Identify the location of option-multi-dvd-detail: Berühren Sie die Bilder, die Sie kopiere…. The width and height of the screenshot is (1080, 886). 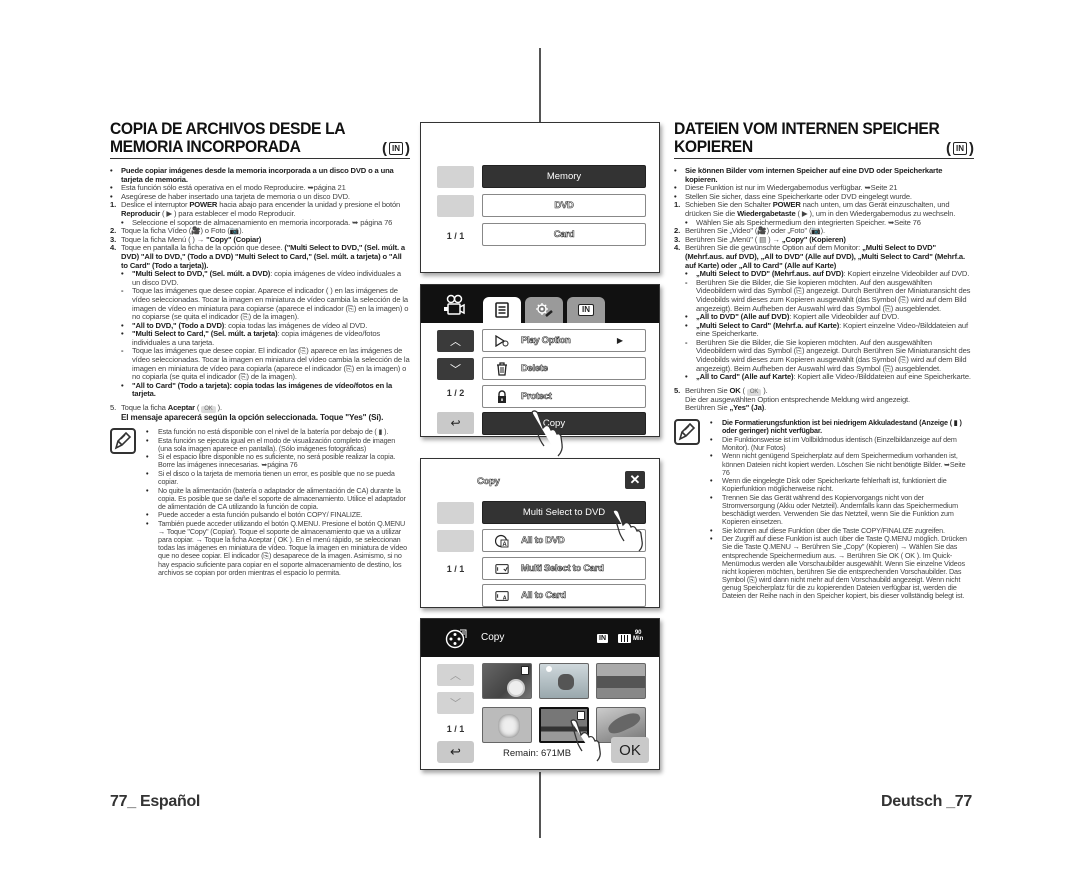
(833, 295).